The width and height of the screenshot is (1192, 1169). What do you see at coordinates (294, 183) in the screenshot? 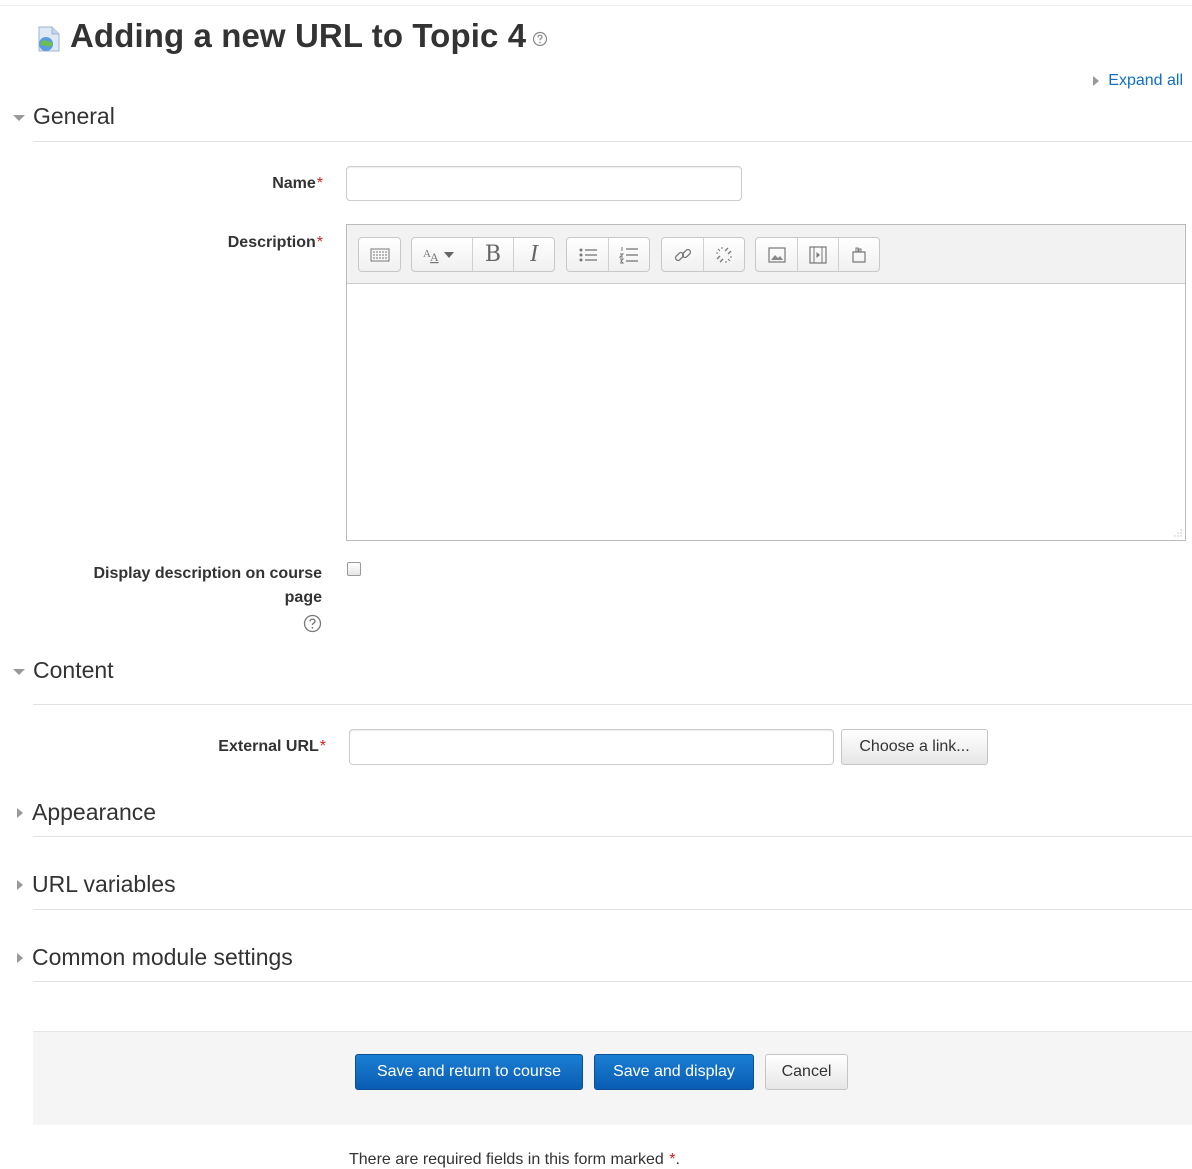
I see `name-label-text: Name` at bounding box center [294, 183].